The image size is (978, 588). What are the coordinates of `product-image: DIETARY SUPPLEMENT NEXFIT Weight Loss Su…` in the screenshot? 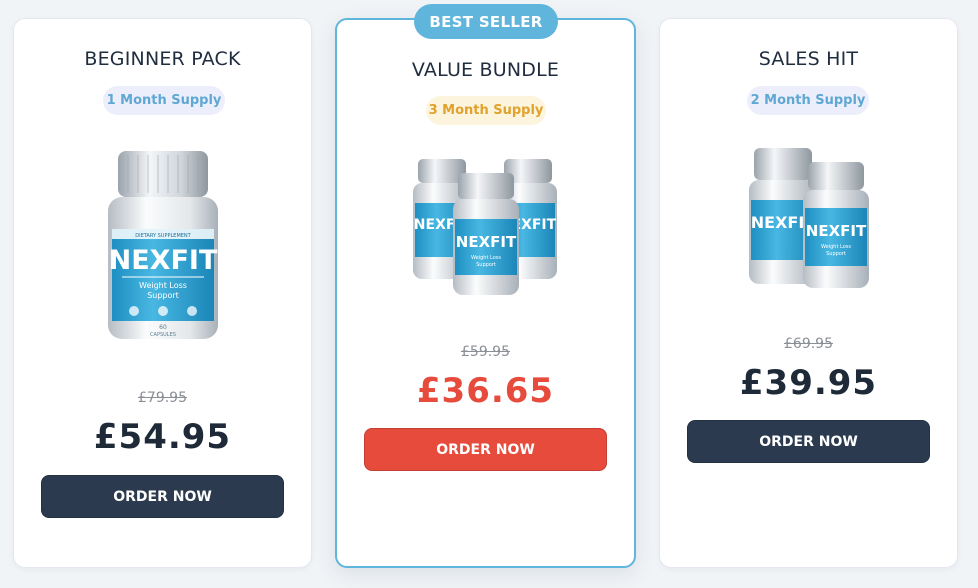 It's located at (163, 244).